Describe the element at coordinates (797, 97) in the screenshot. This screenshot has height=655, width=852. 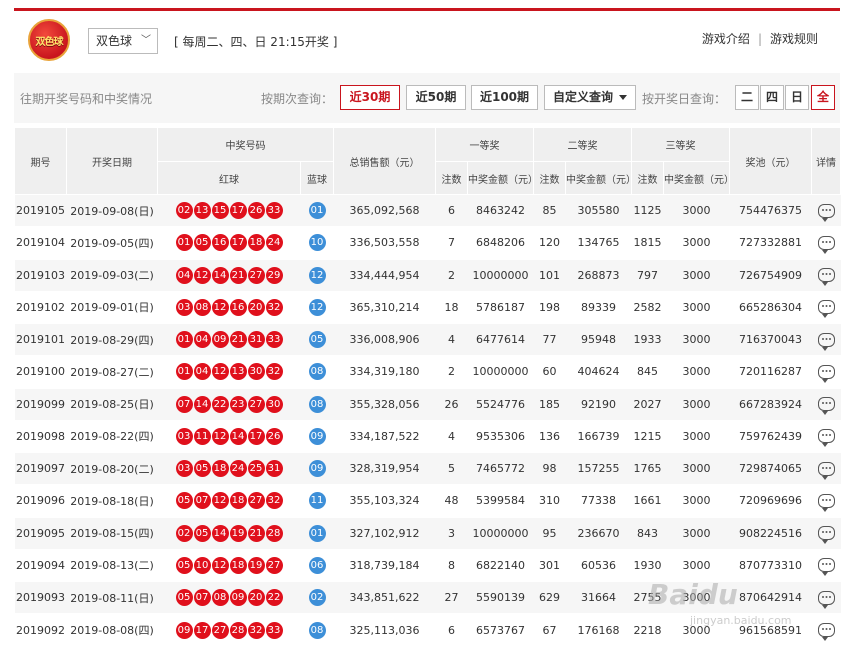
I see `day-sun-button: 日` at that location.